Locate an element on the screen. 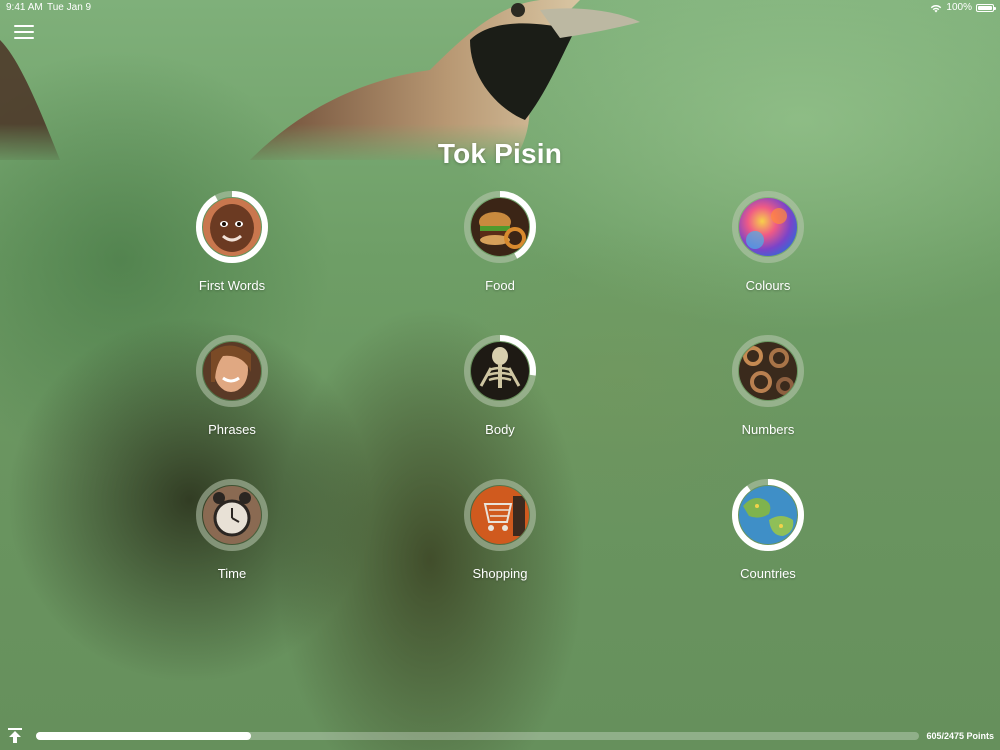 The width and height of the screenshot is (1000, 750). smiling-woman-image is located at coordinates (232, 371).